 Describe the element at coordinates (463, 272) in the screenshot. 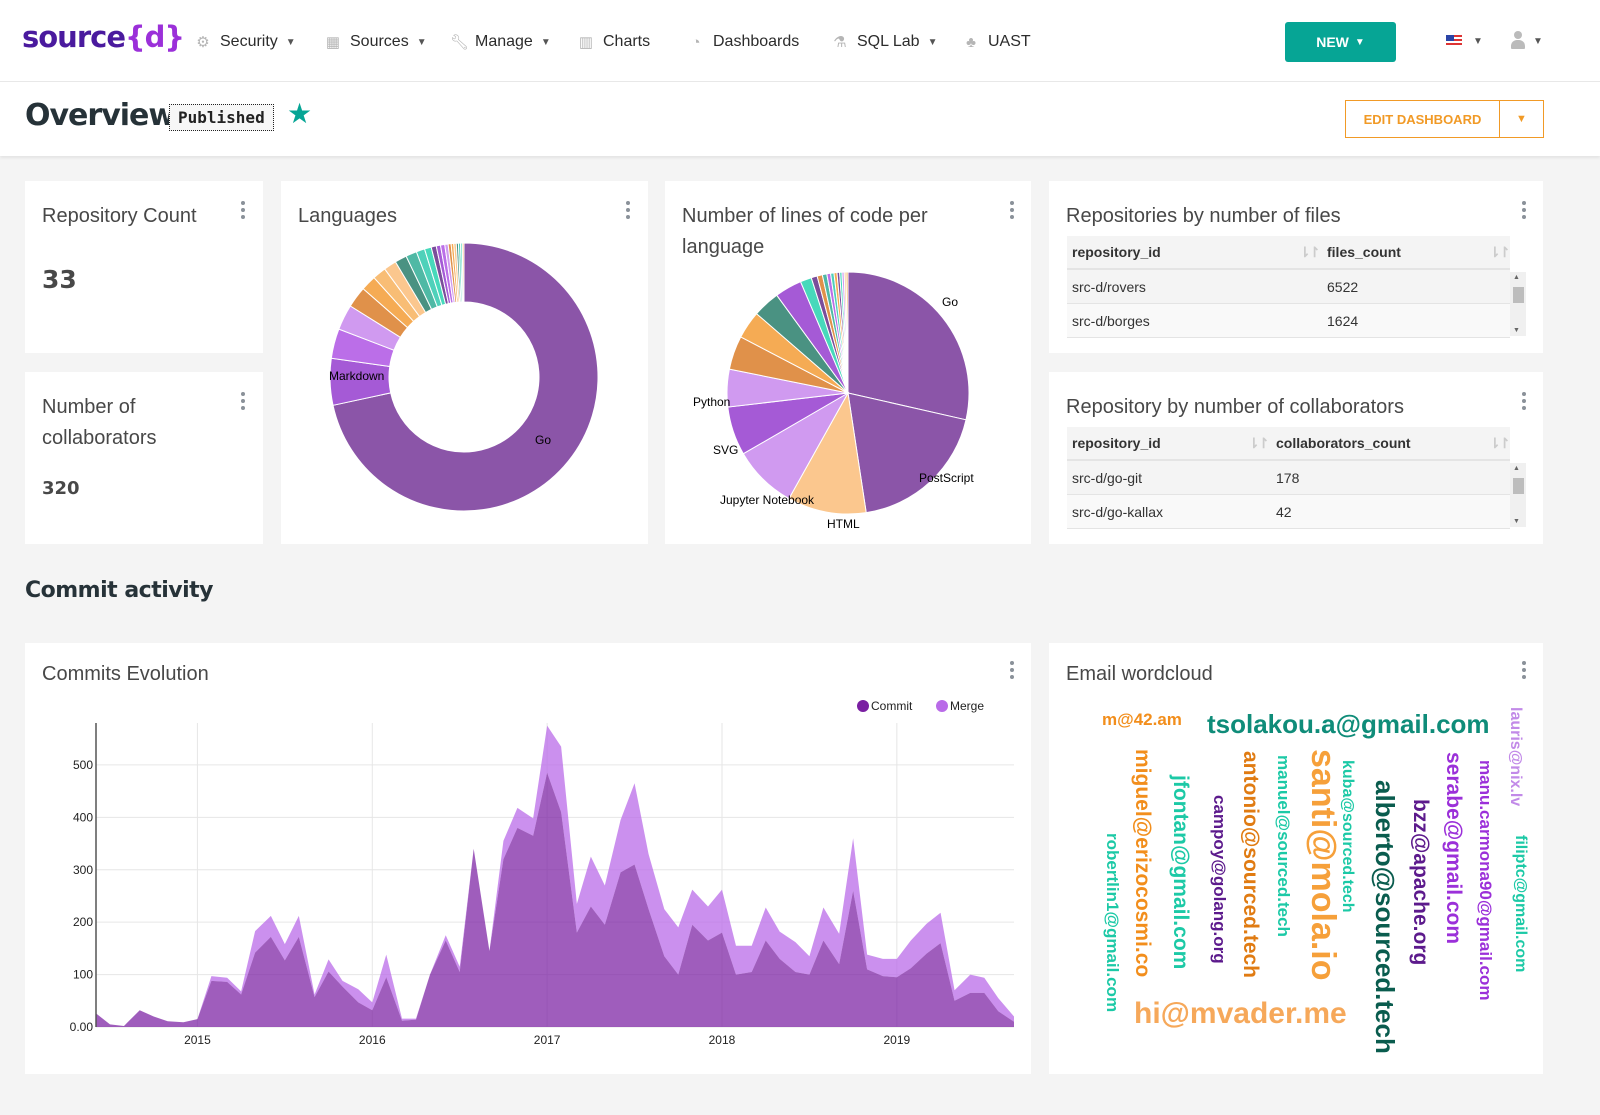

I see `pie-slice` at that location.